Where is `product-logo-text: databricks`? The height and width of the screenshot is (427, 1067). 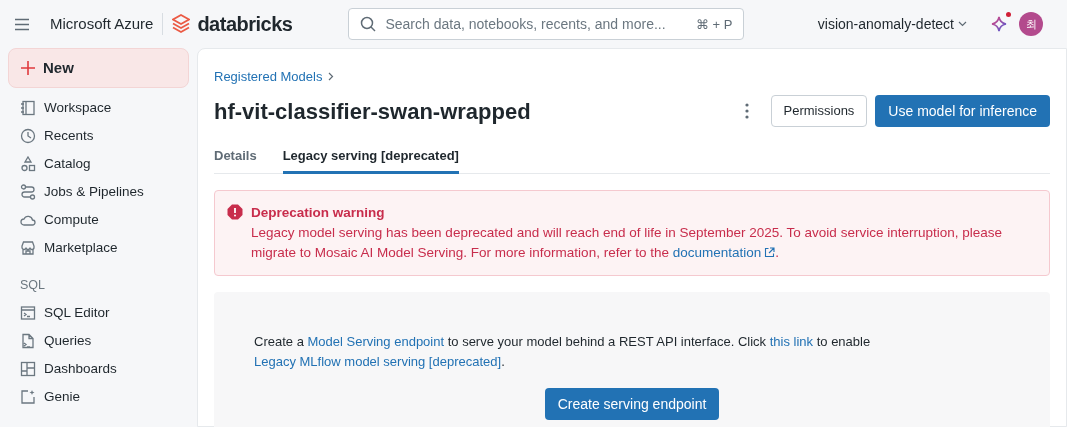 product-logo-text: databricks is located at coordinates (245, 24).